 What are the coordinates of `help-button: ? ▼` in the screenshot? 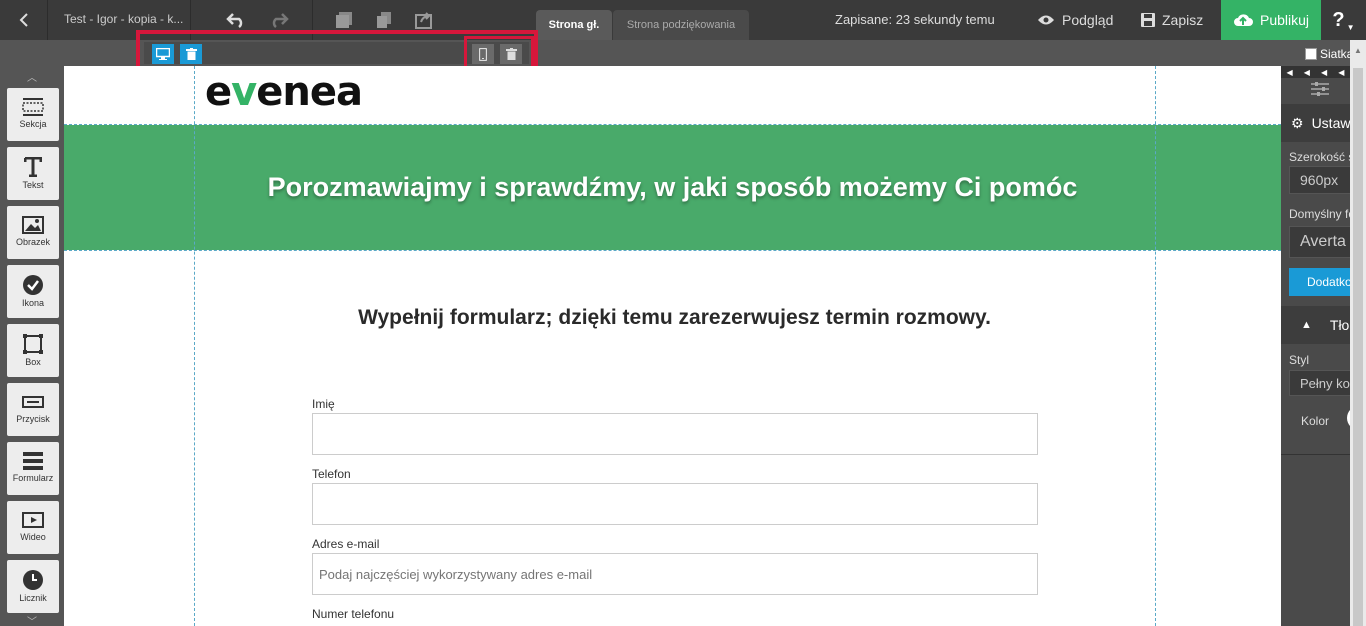 It's located at (1343, 20).